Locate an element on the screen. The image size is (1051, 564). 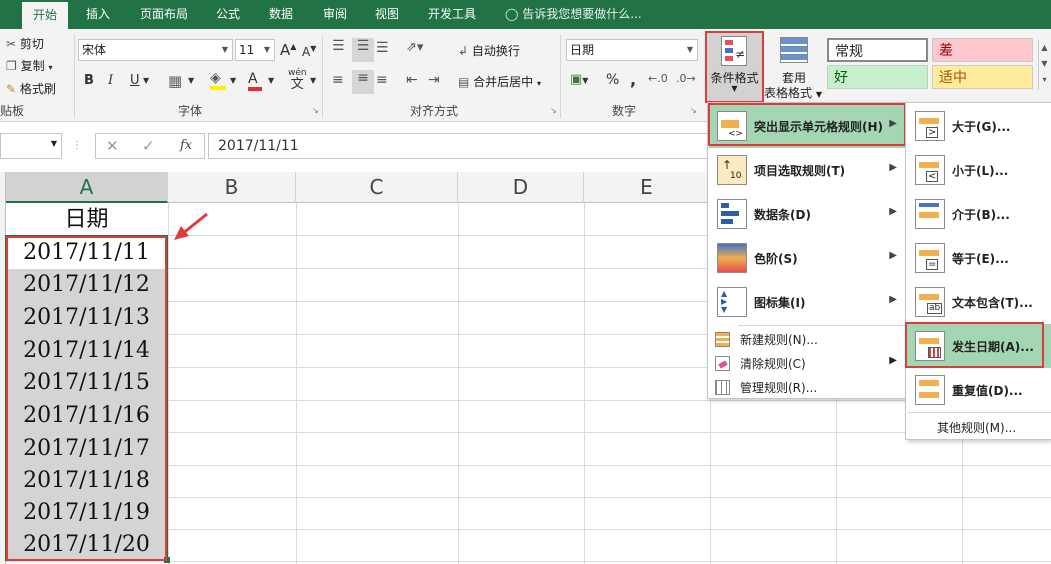
menu-data-bars: 数据条(D) ▶ is located at coordinates (807, 214).